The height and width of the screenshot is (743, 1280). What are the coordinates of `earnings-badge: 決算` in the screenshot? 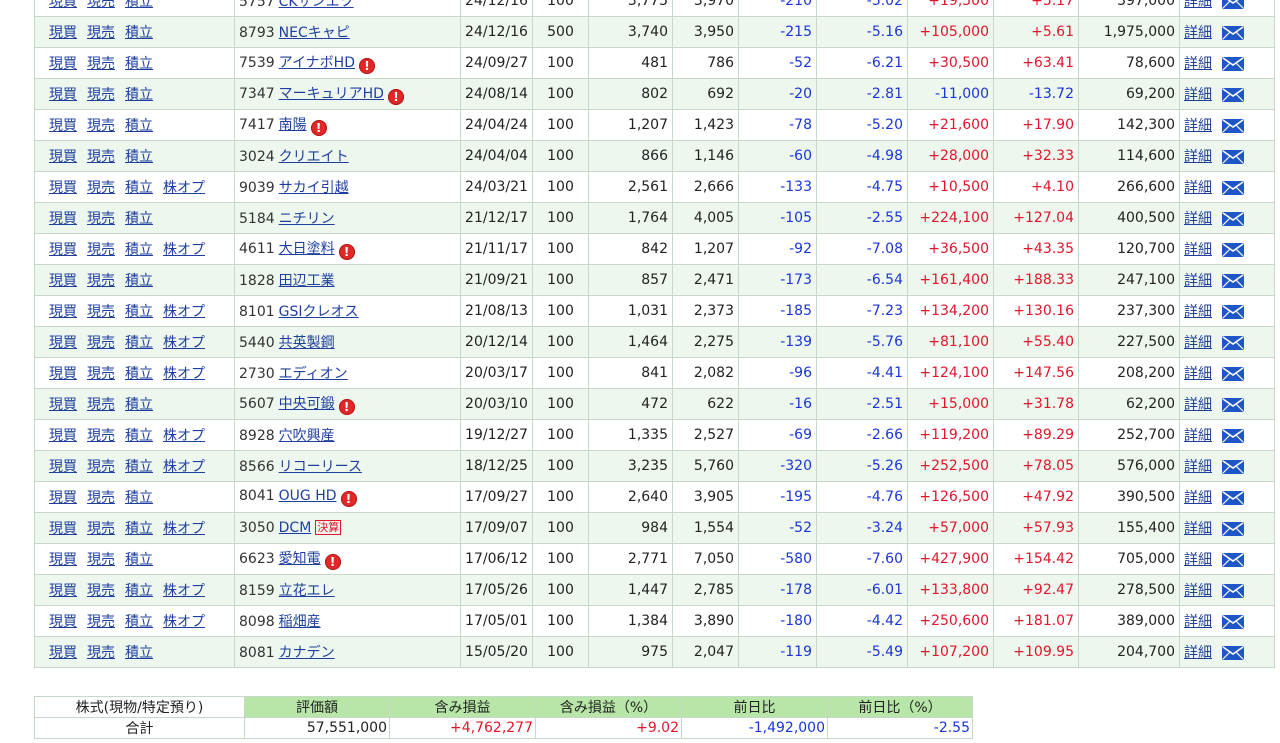 It's located at (328, 527).